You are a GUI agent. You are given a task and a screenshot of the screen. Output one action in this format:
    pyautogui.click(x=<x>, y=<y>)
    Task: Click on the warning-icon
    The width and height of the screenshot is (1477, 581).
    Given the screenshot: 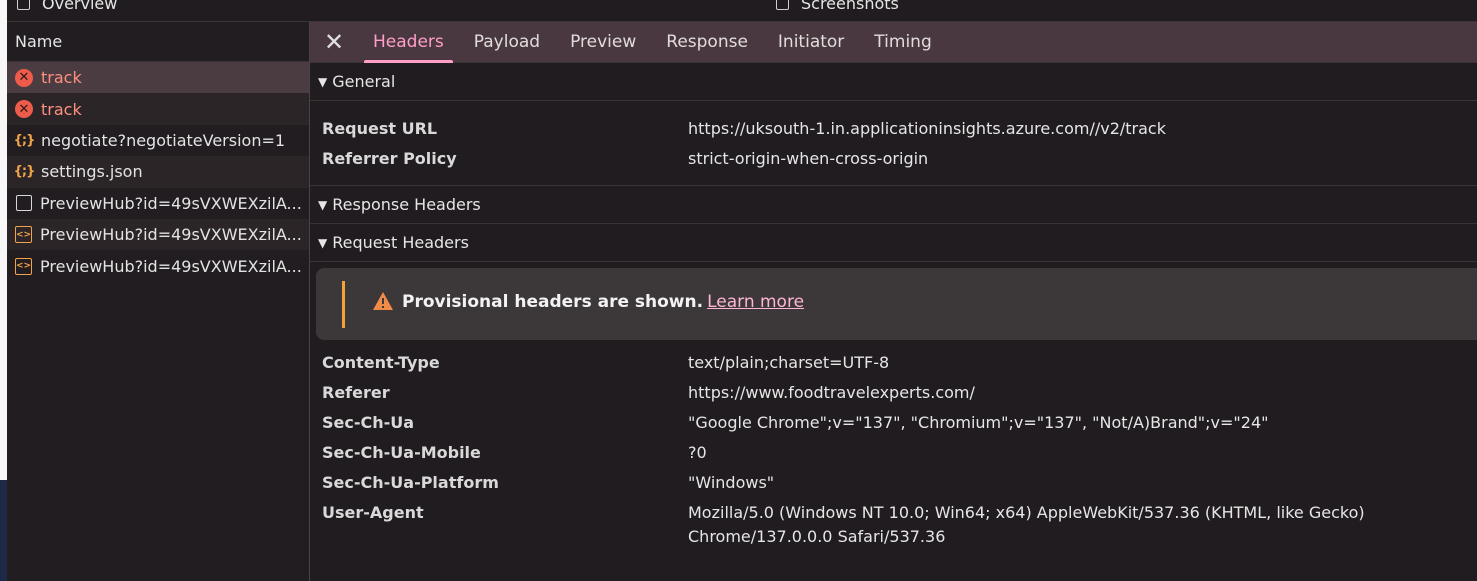 What is the action you would take?
    pyautogui.click(x=383, y=301)
    